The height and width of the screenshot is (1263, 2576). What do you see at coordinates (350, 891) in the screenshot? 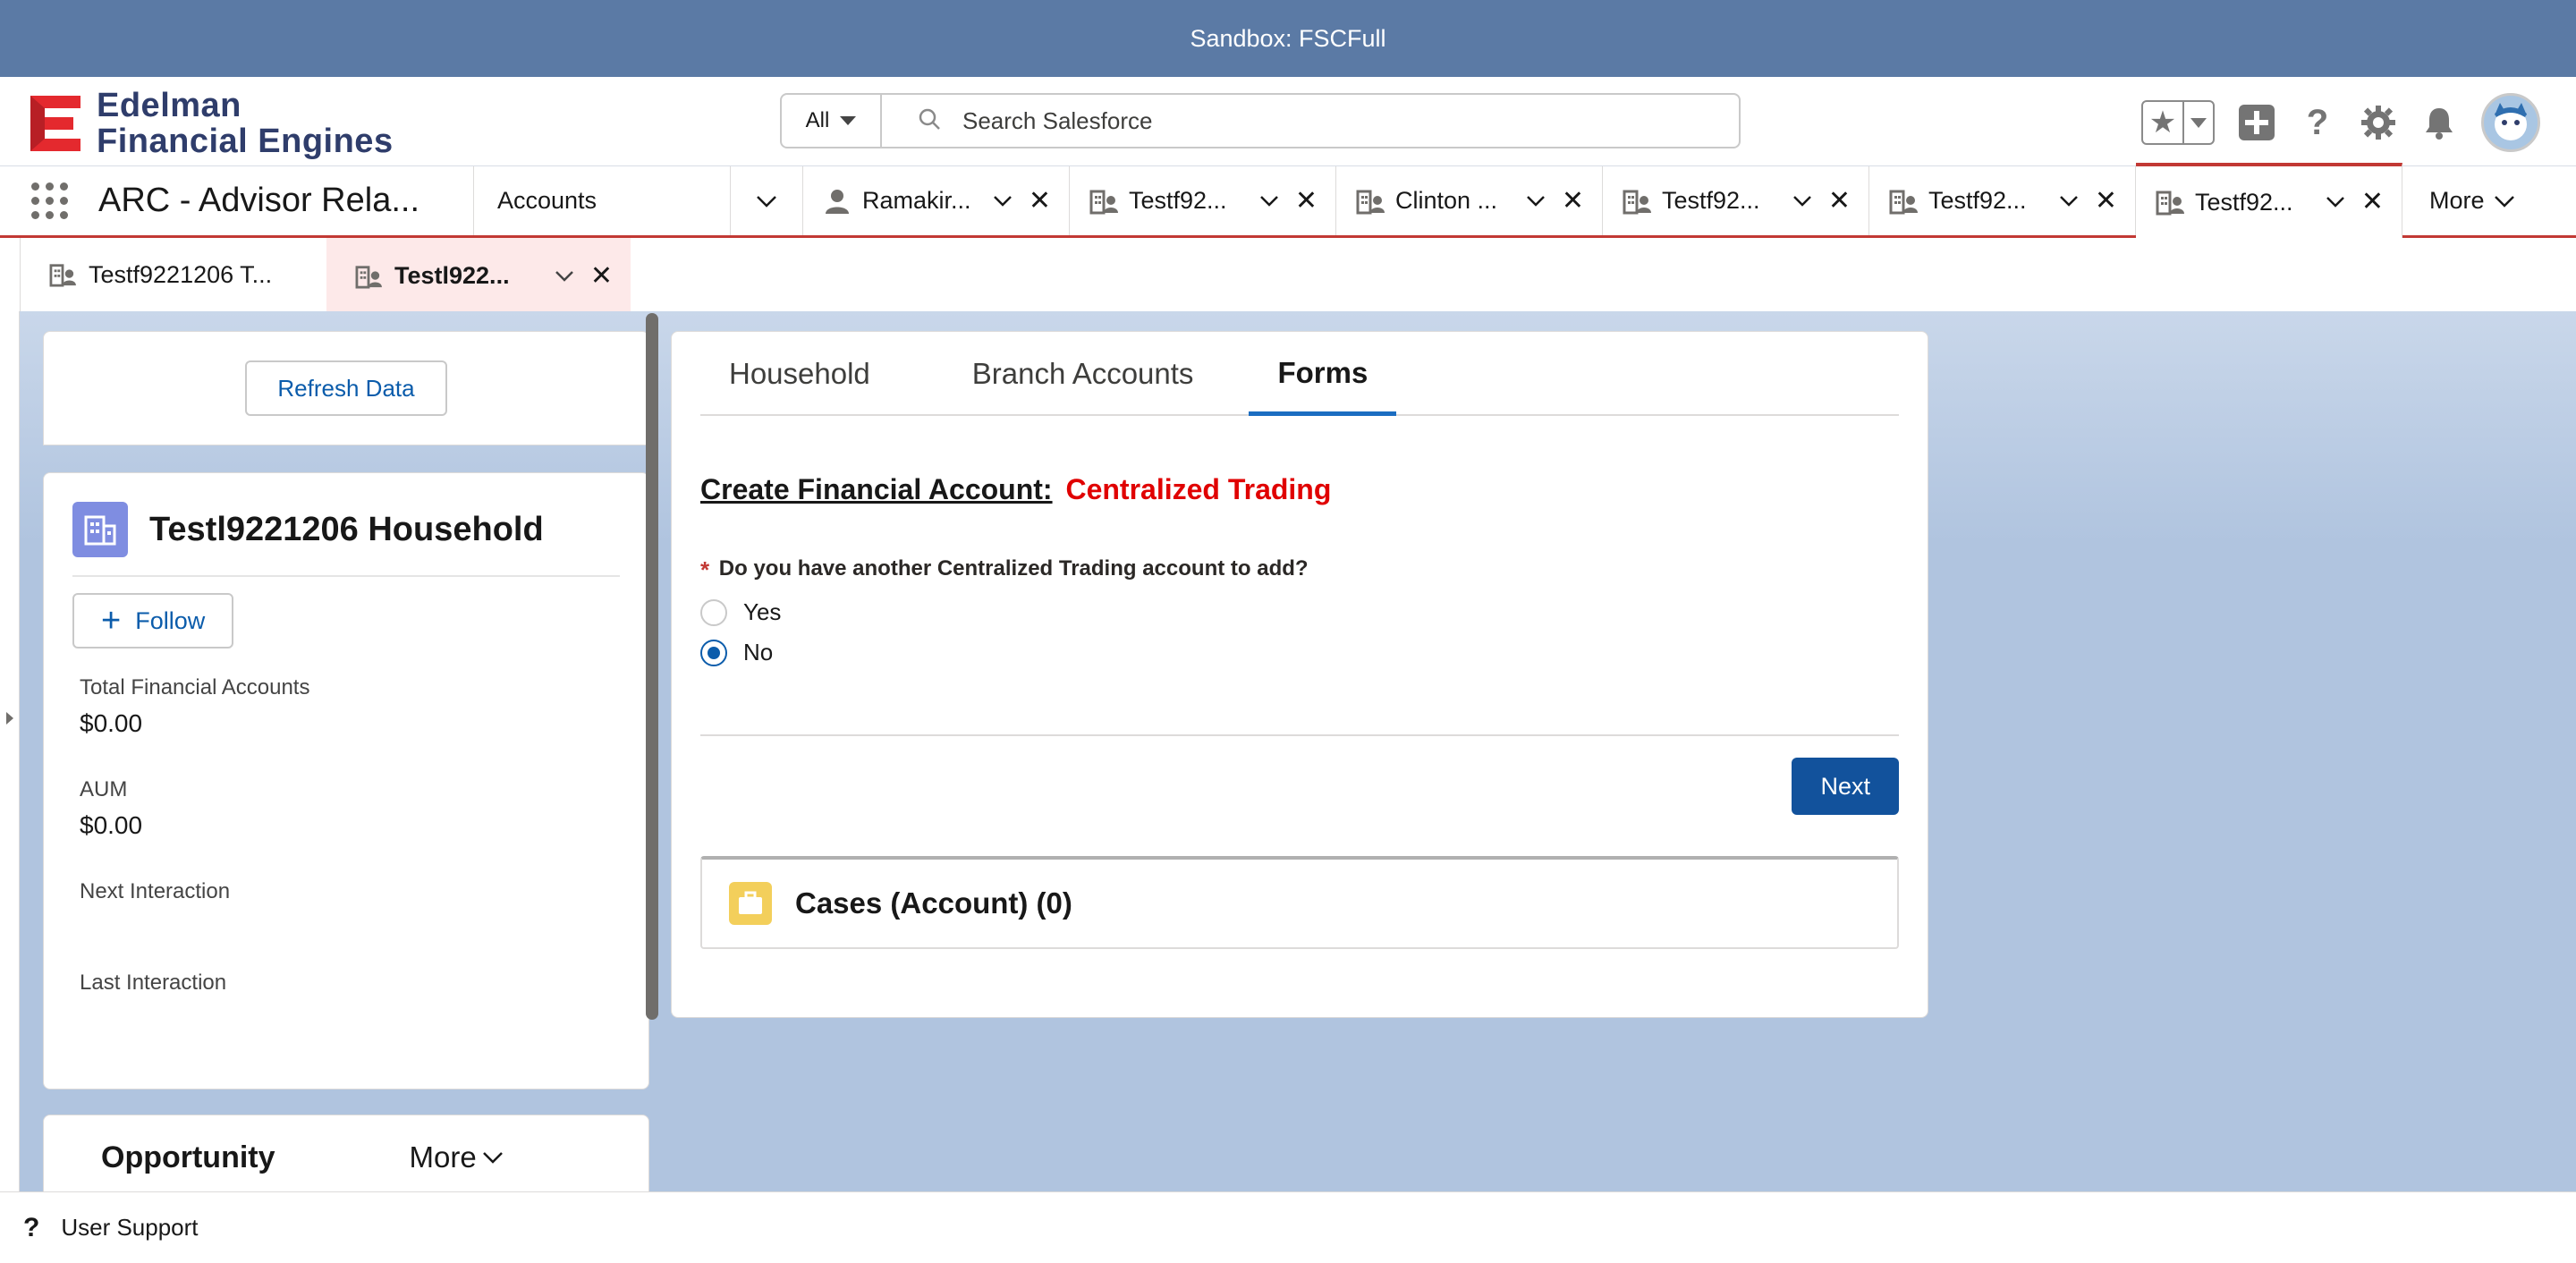
I see `field-next-interaction: Next Interaction` at bounding box center [350, 891].